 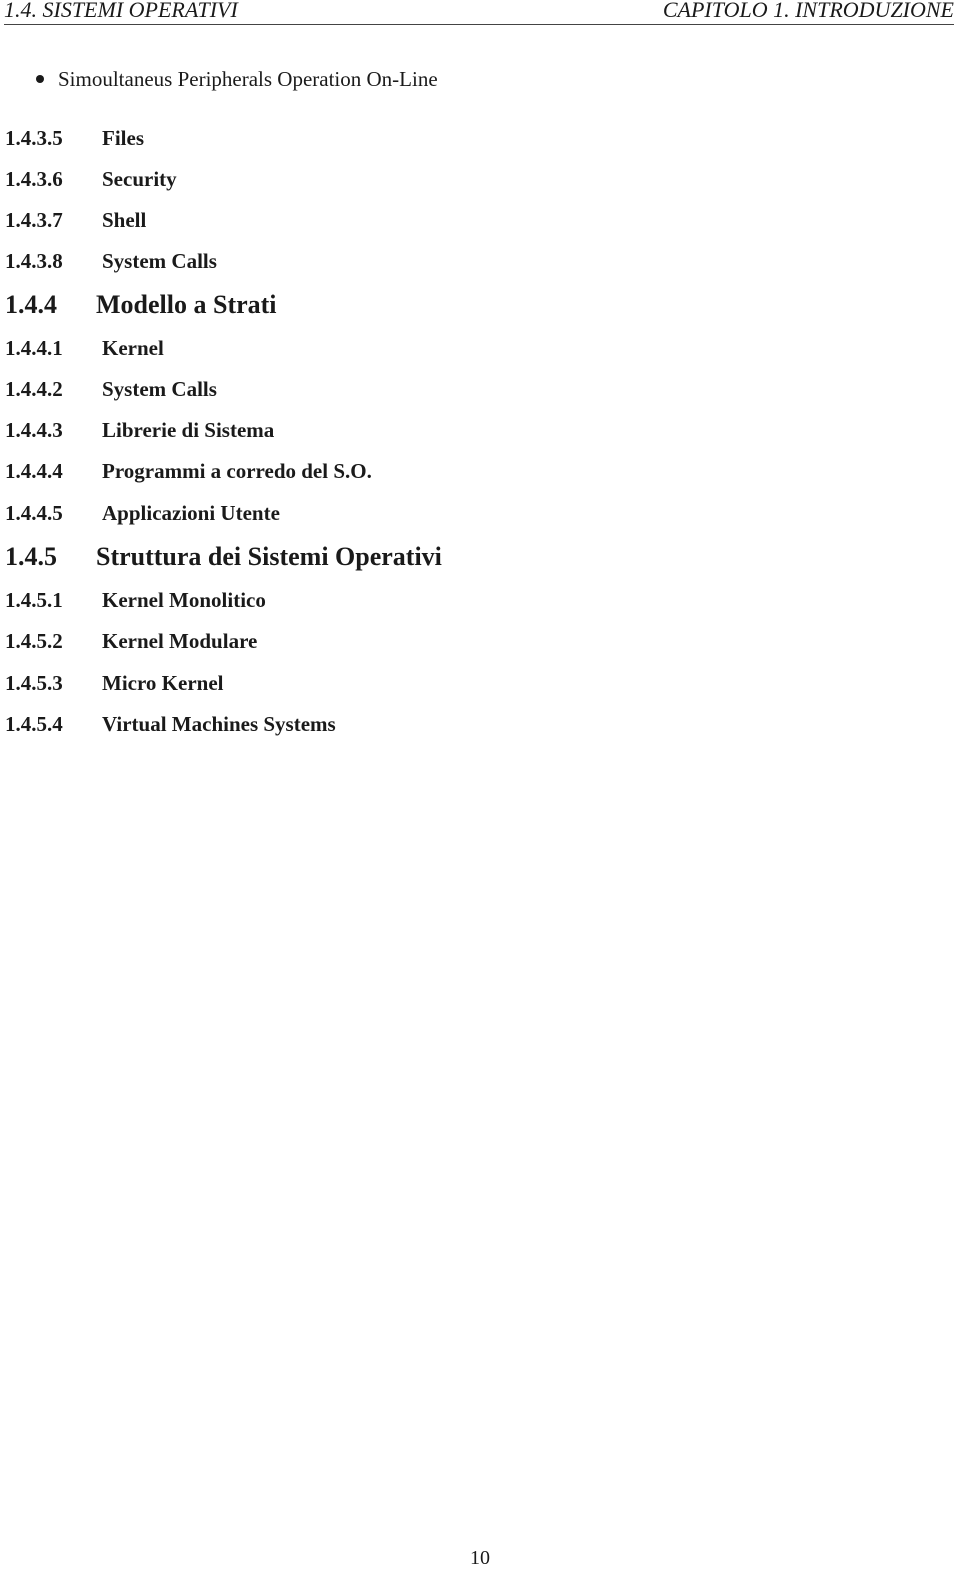 What do you see at coordinates (124, 220) in the screenshot?
I see `section-title: Shell` at bounding box center [124, 220].